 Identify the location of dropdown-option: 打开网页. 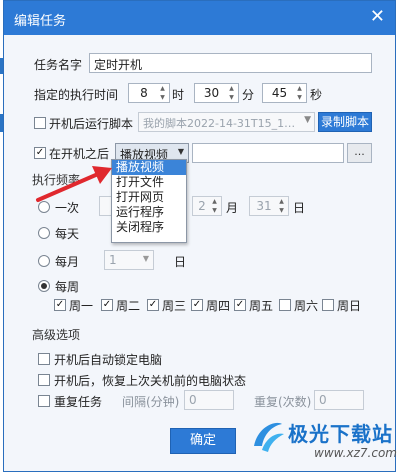
(149, 197).